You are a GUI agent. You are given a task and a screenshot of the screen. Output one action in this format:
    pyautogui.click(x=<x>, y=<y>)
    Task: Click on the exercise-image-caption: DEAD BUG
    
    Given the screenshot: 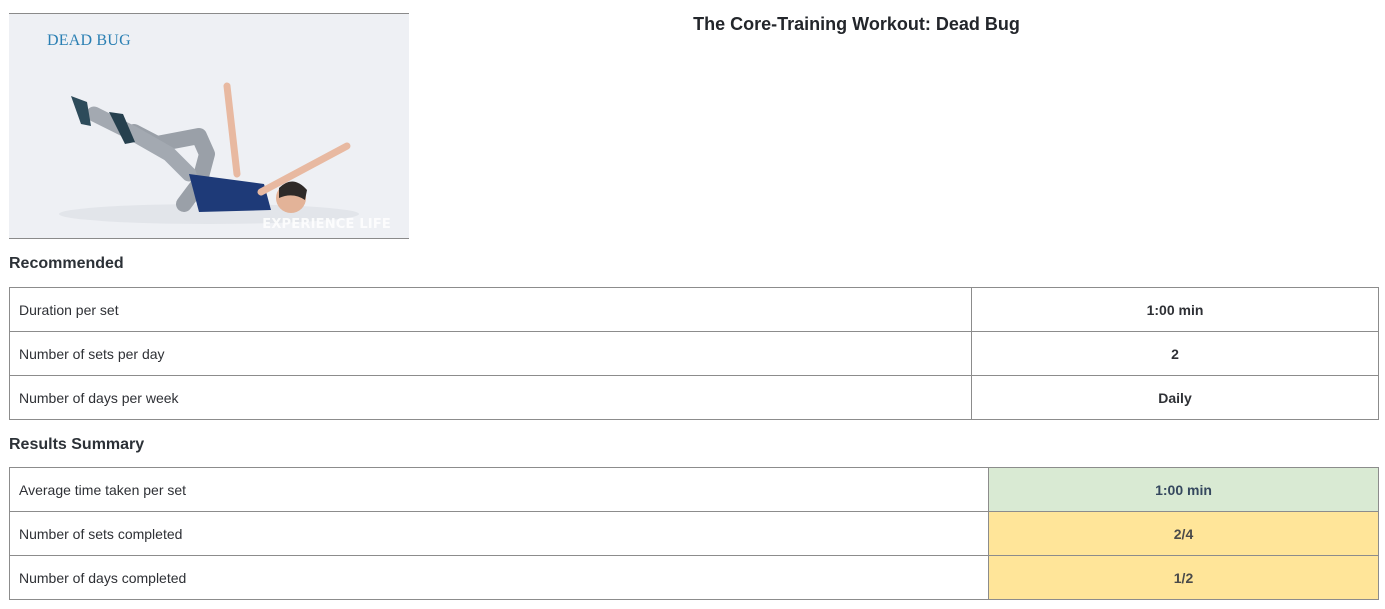 What is the action you would take?
    pyautogui.click(x=89, y=40)
    